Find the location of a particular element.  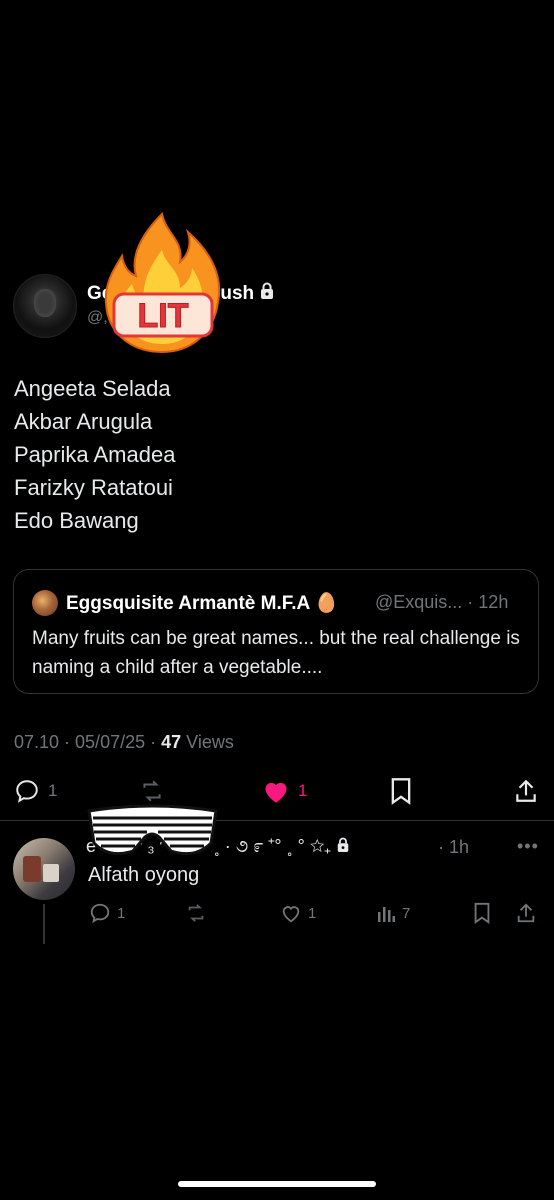

views-label: Views is located at coordinates (207, 742).